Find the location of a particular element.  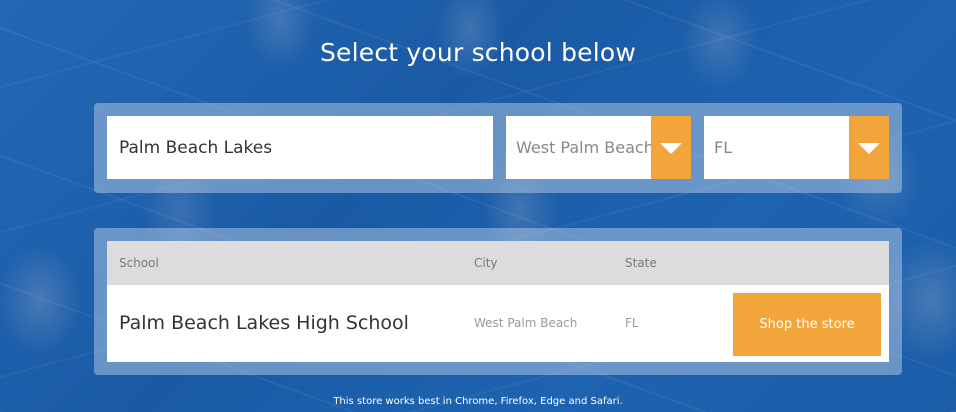

state-select: FL is located at coordinates (796, 147).